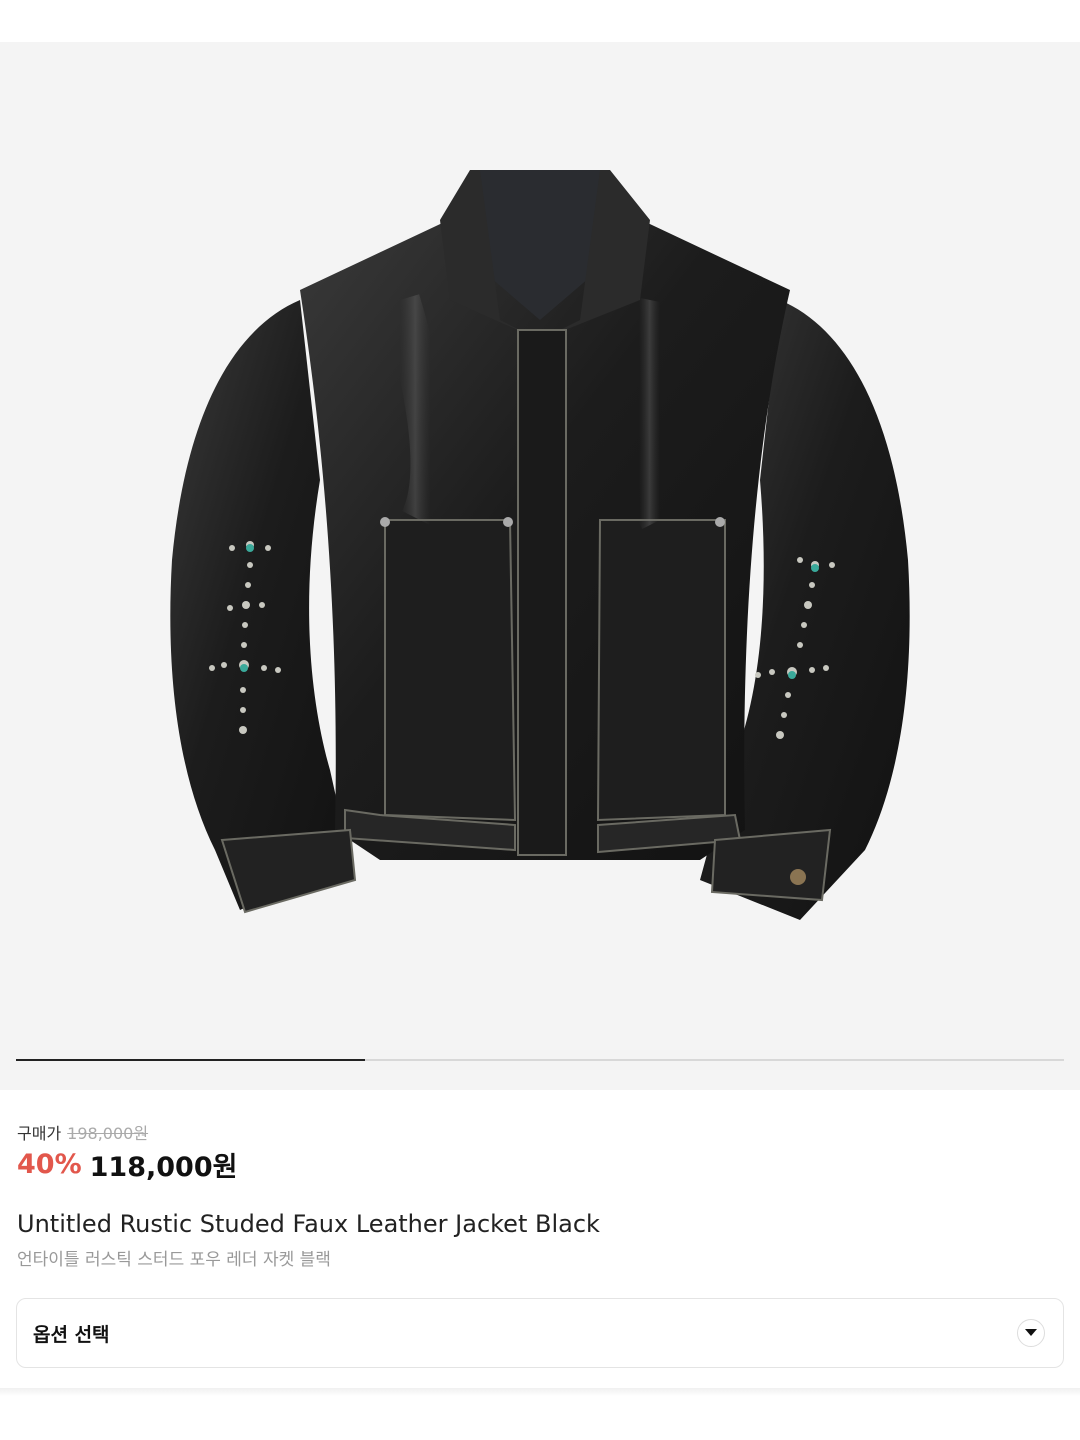 The image size is (1080, 1440). I want to click on option-select-dropdown: 옵션 선택, so click(540, 1333).